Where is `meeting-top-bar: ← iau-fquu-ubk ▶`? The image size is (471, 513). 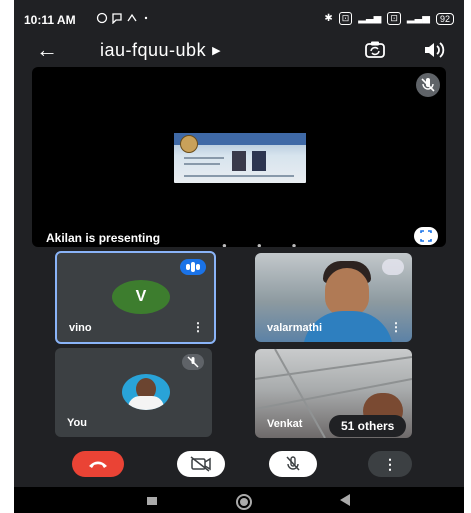
meeting-top-bar: ← iau-fquu-ubk ▶ is located at coordinates (239, 50).